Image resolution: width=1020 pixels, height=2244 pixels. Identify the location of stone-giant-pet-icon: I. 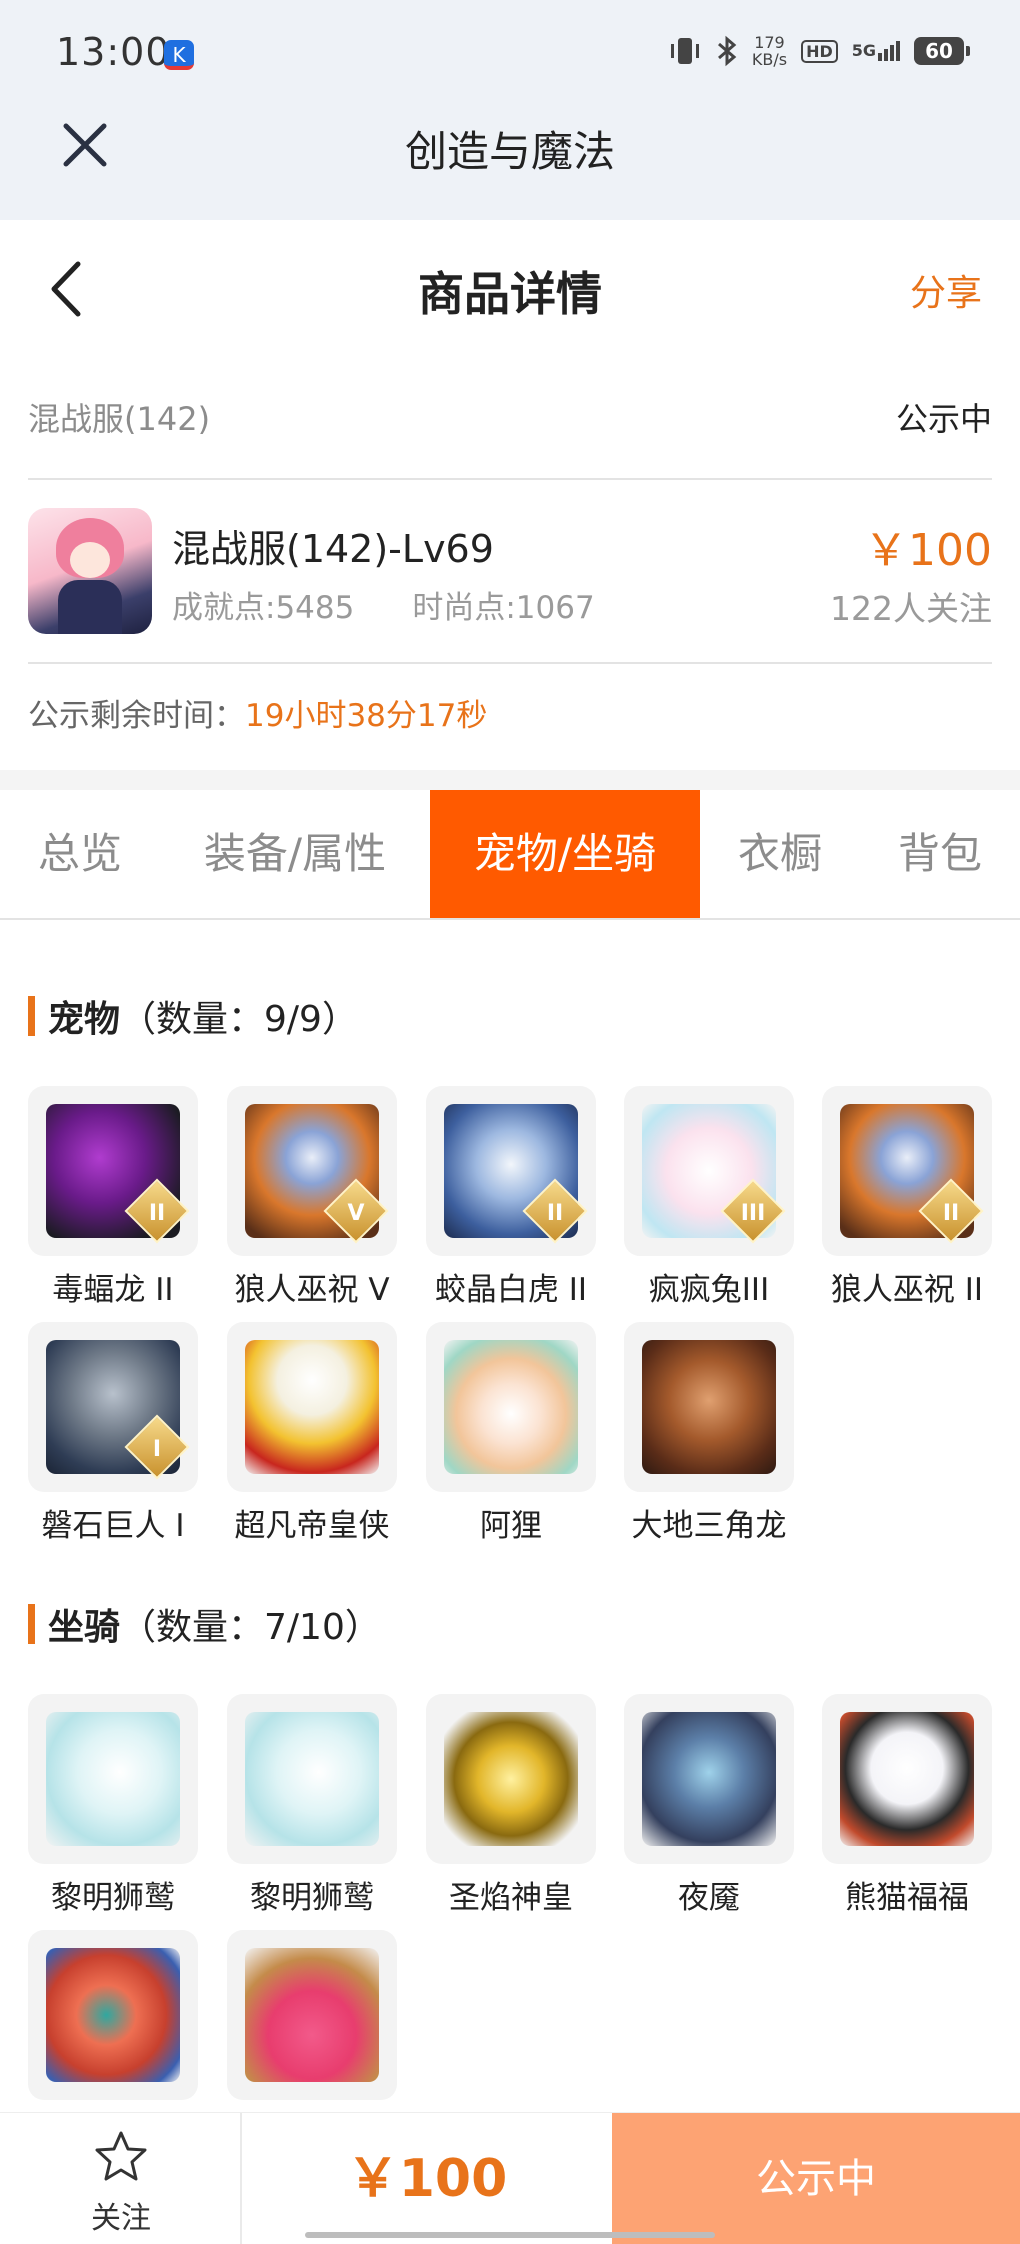
(113, 1407).